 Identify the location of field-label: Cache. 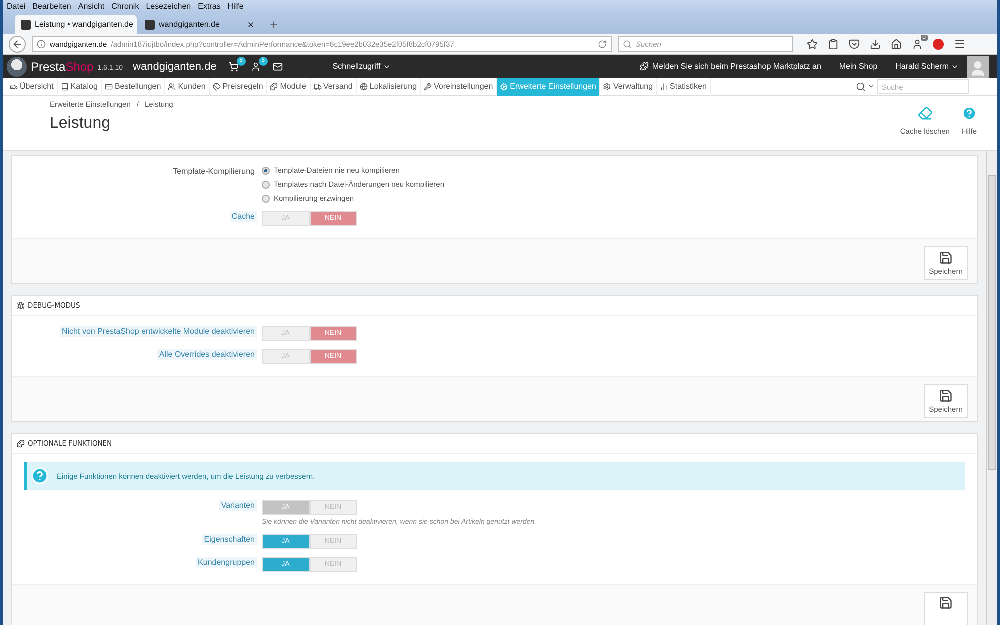
(243, 216).